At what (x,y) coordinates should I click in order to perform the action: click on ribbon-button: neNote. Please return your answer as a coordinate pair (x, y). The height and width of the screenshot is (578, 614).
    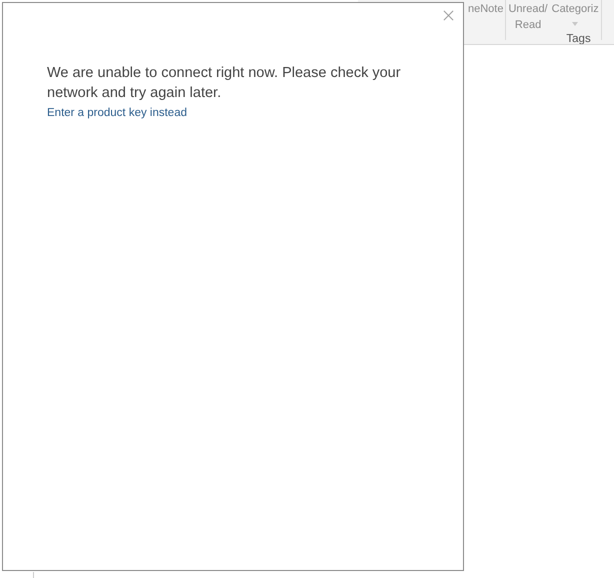
    Looking at the image, I should click on (486, 9).